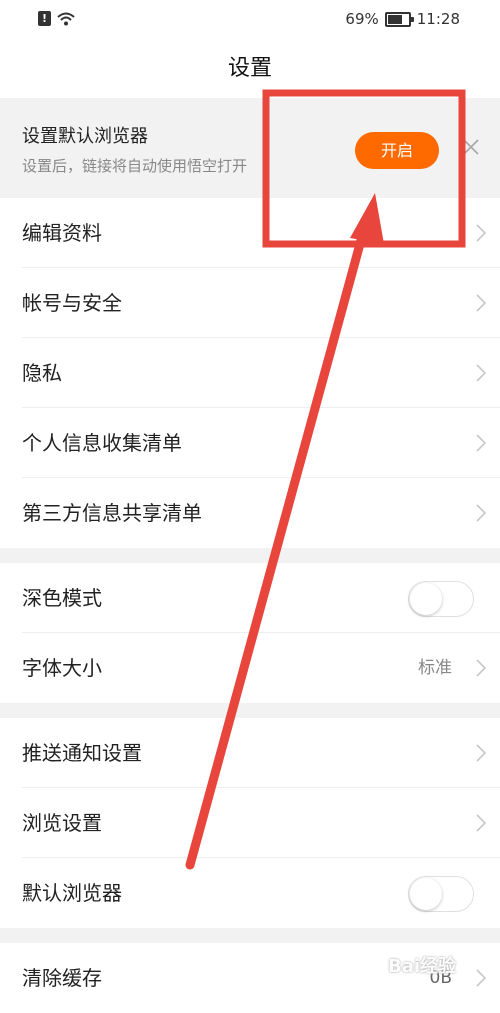 The image size is (500, 1013). What do you see at coordinates (112, 513) in the screenshot?
I see `row-label: 第三方信息共享清单` at bounding box center [112, 513].